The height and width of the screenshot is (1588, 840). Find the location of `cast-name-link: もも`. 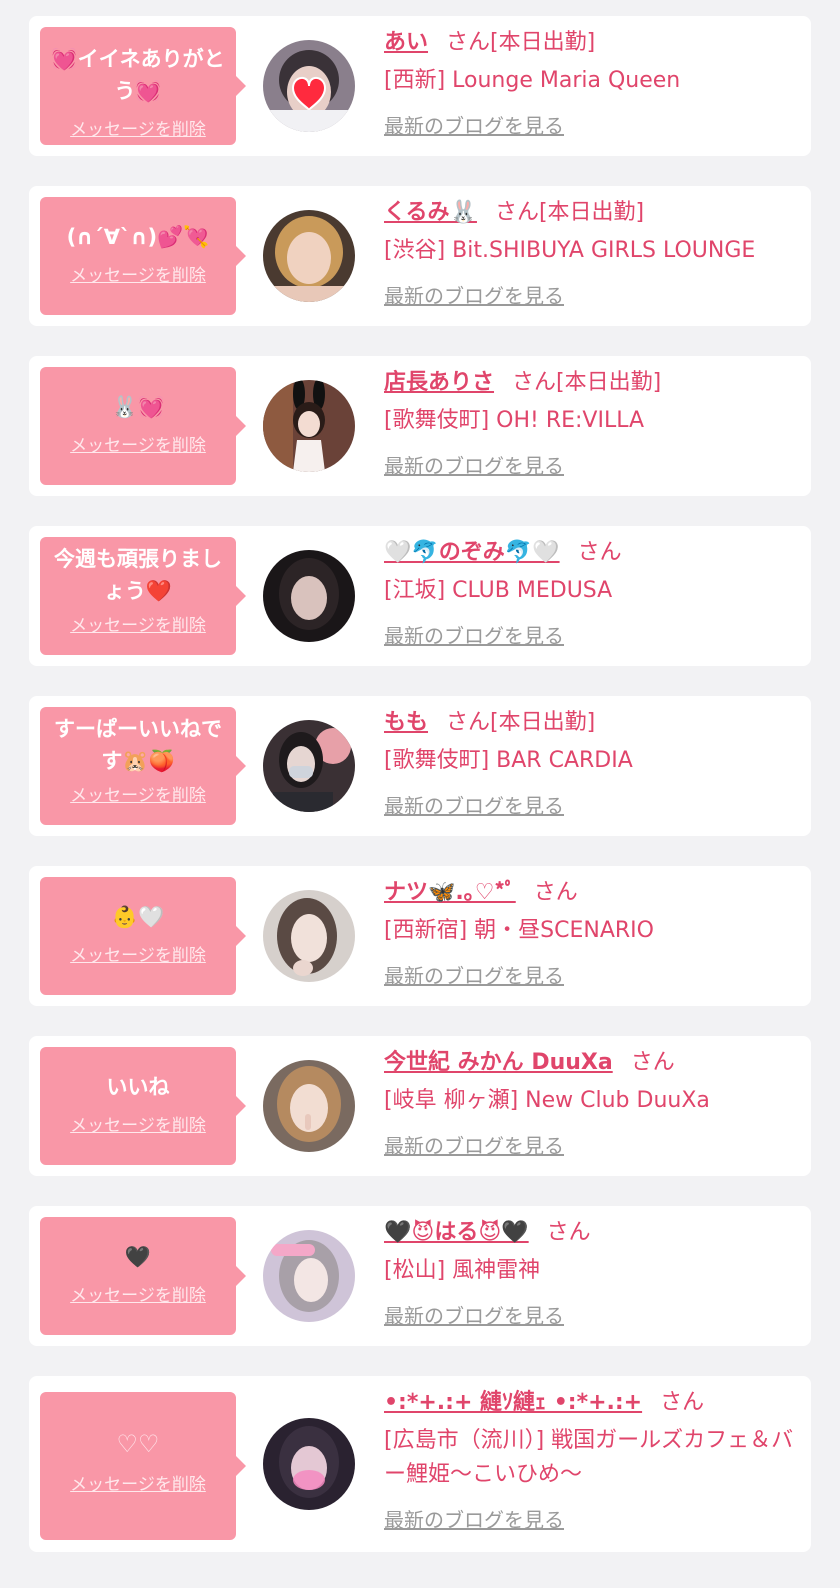

cast-name-link: もも is located at coordinates (406, 722).